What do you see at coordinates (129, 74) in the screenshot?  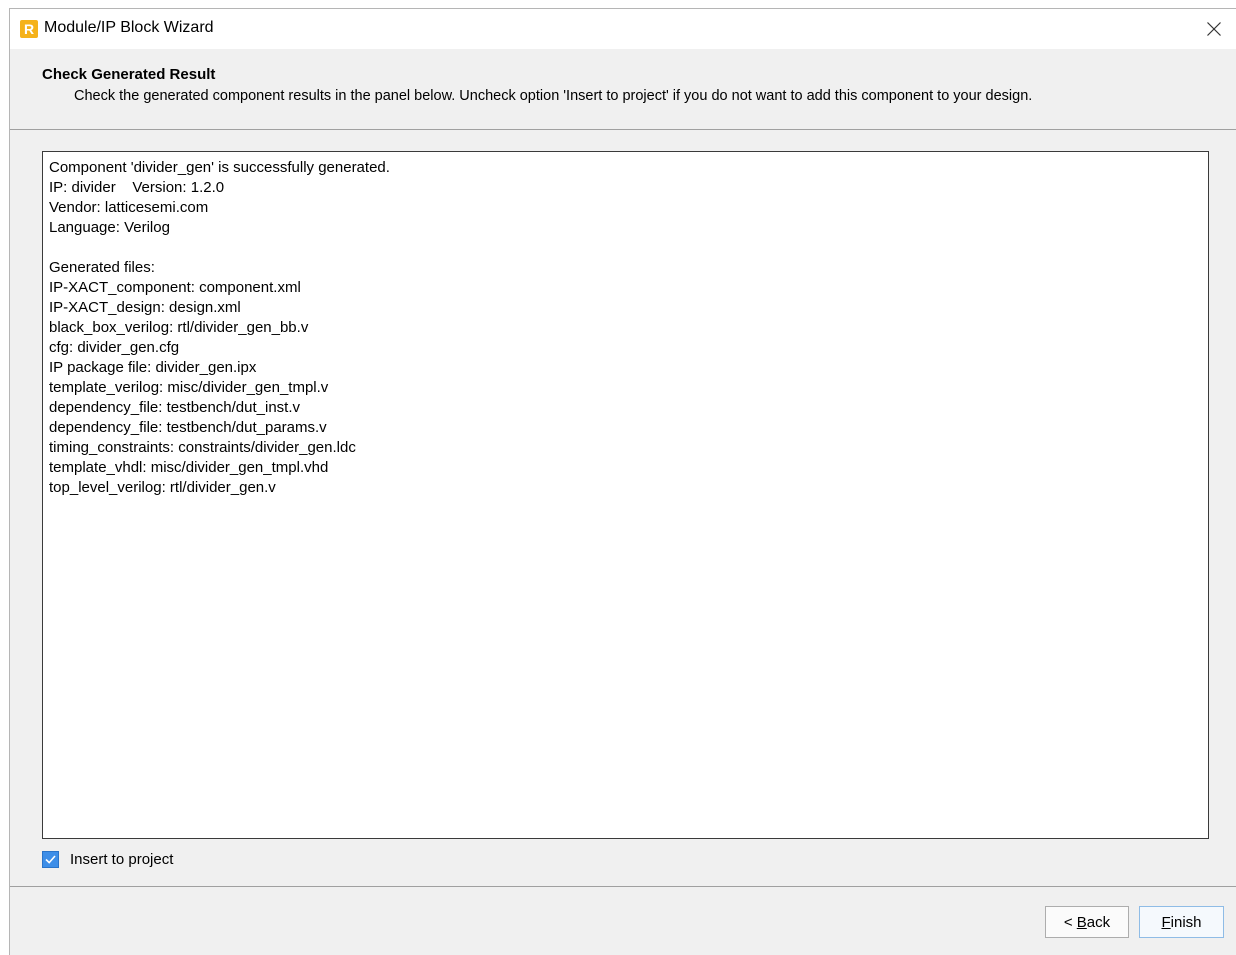 I see `step-title: Check Generated Result` at bounding box center [129, 74].